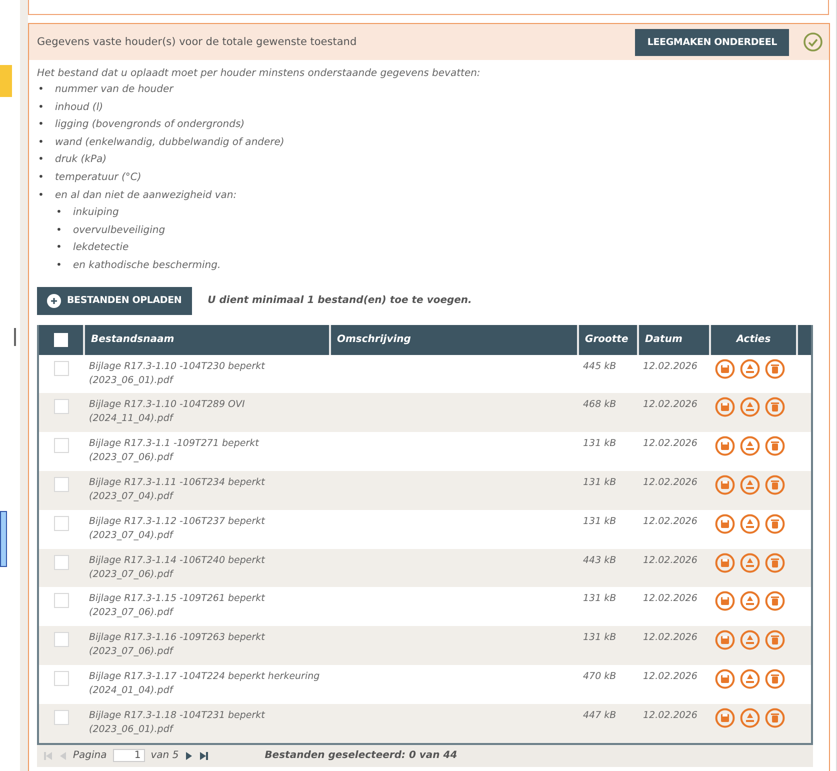  Describe the element at coordinates (174, 451) in the screenshot. I see `file-name-cell: Bijlage R17.3-1.1 -109T271 beperkt (2023_07_06).pdf` at that location.